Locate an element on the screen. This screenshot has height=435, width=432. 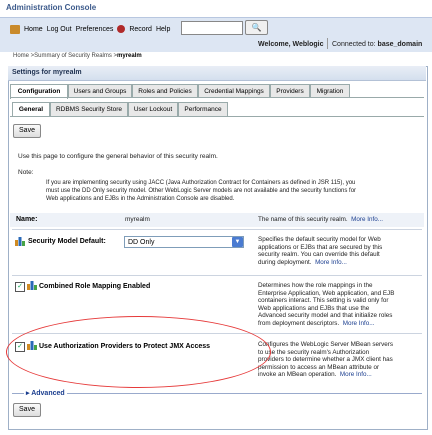
advanced-section: ▸ Advanced is located at coordinates (217, 393).